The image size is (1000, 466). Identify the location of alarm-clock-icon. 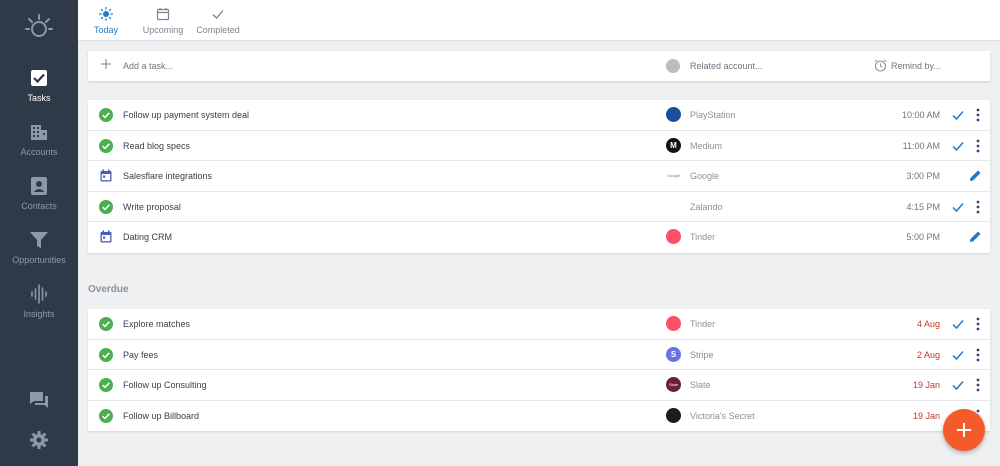
(880, 65).